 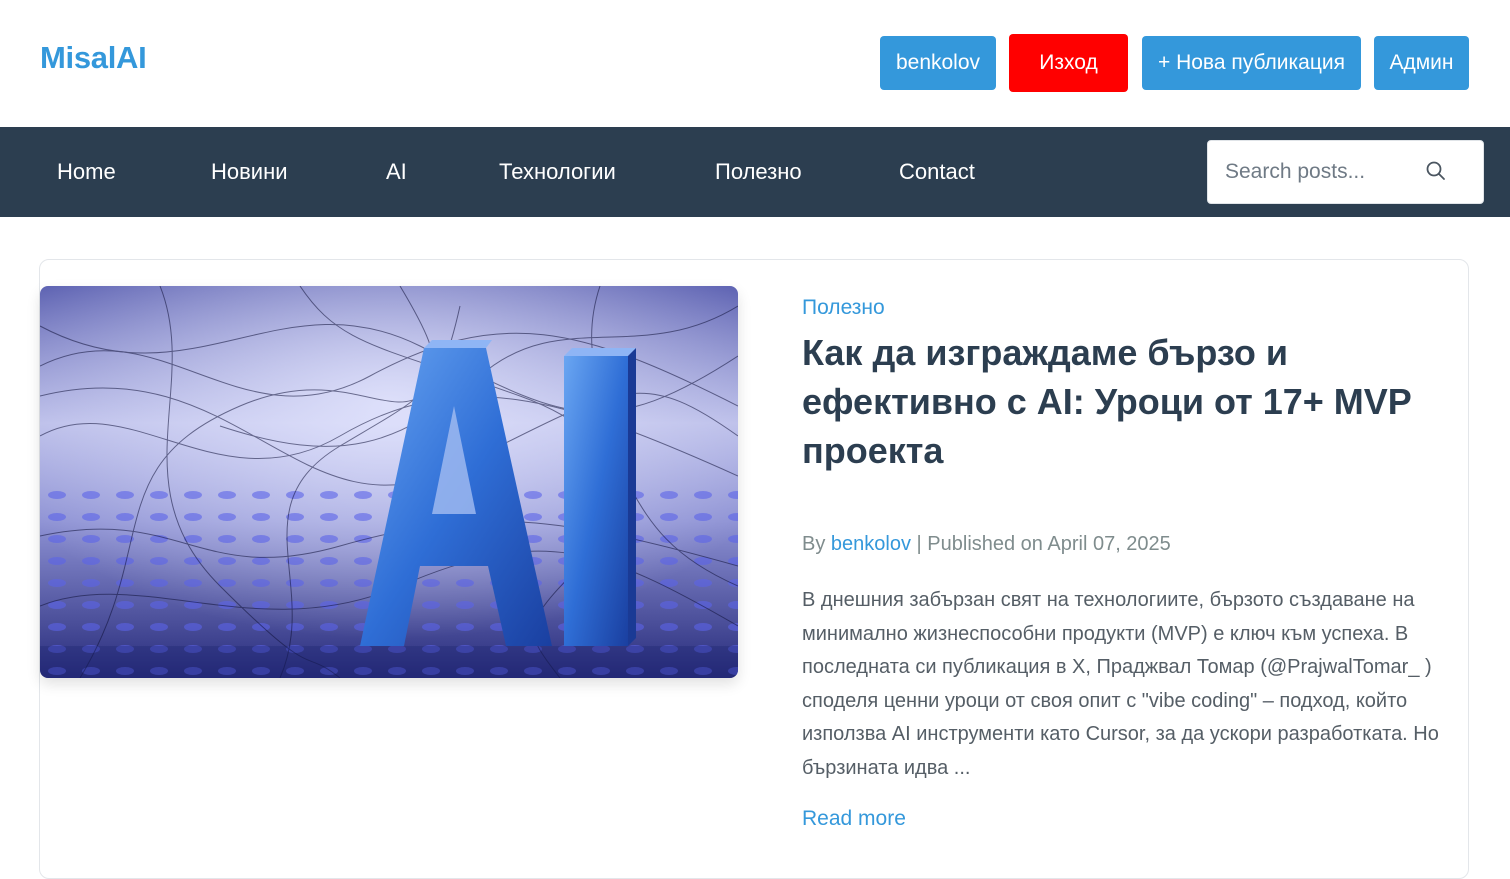 I want to click on search-icon, so click(x=1436, y=171).